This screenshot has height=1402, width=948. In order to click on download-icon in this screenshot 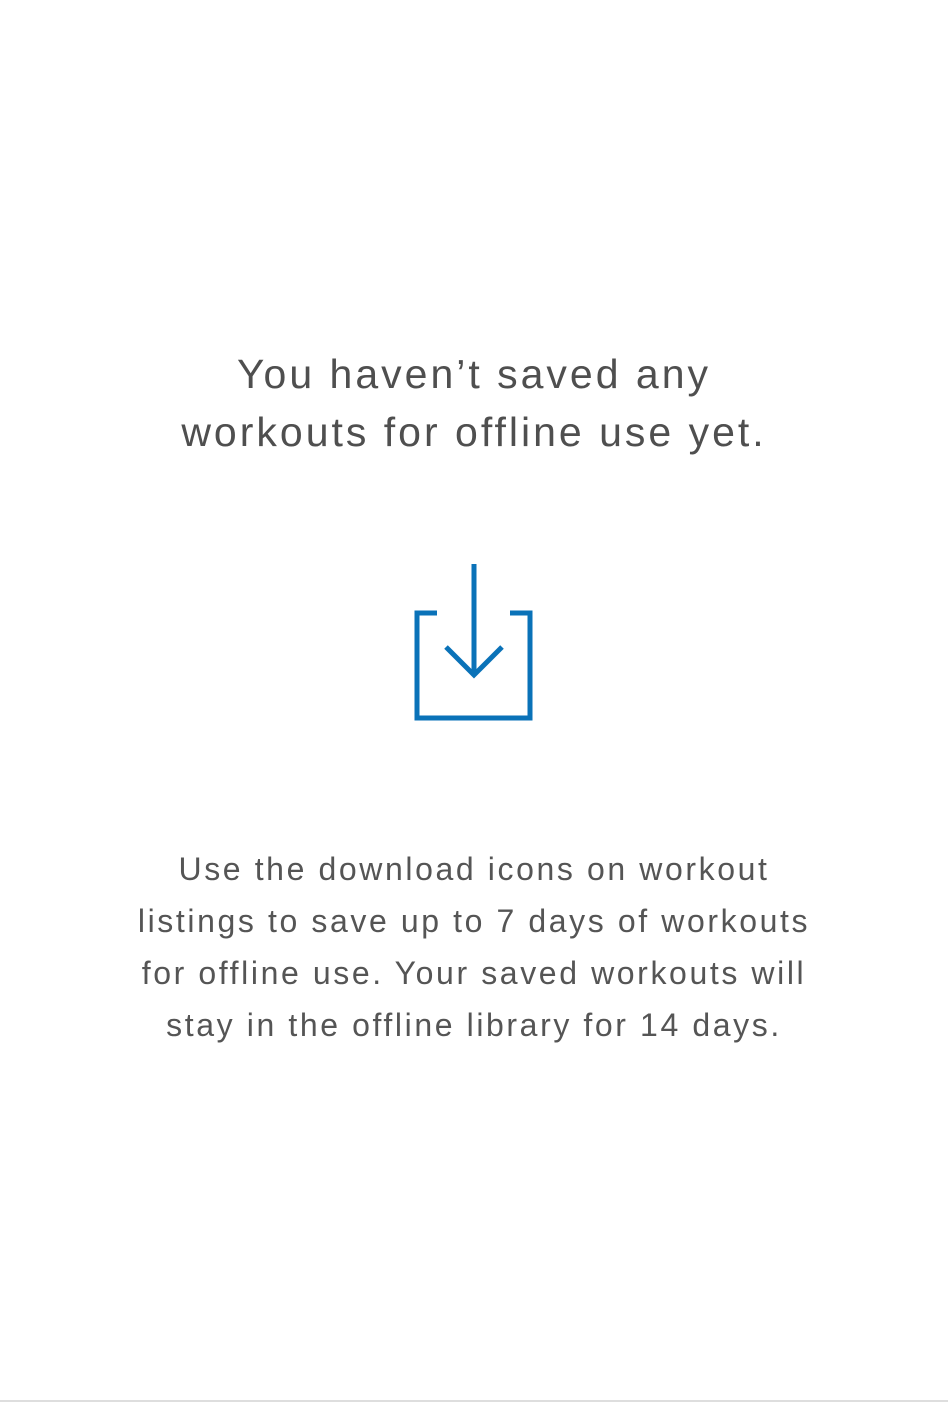, I will do `click(474, 643)`.